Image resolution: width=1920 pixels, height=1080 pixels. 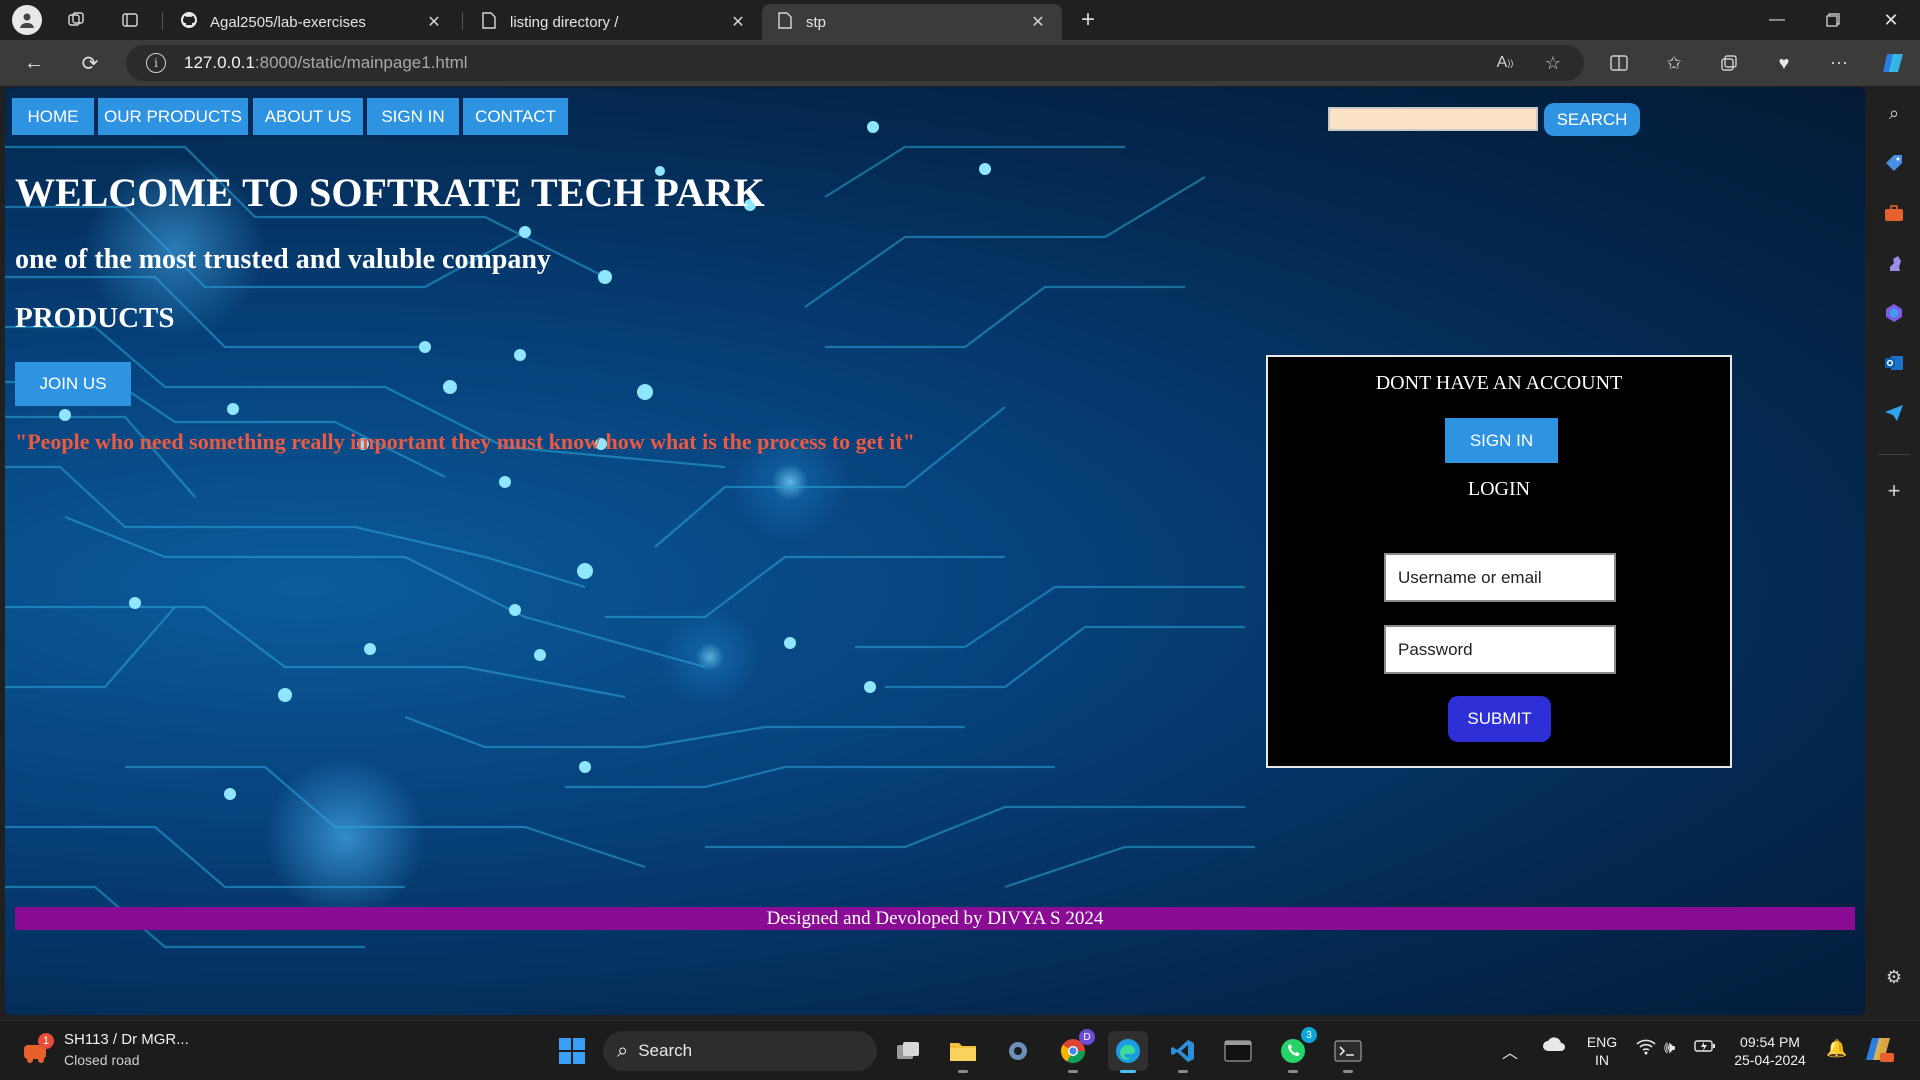 What do you see at coordinates (1880, 1051) in the screenshot?
I see `copilot-taskbar-icon` at bounding box center [1880, 1051].